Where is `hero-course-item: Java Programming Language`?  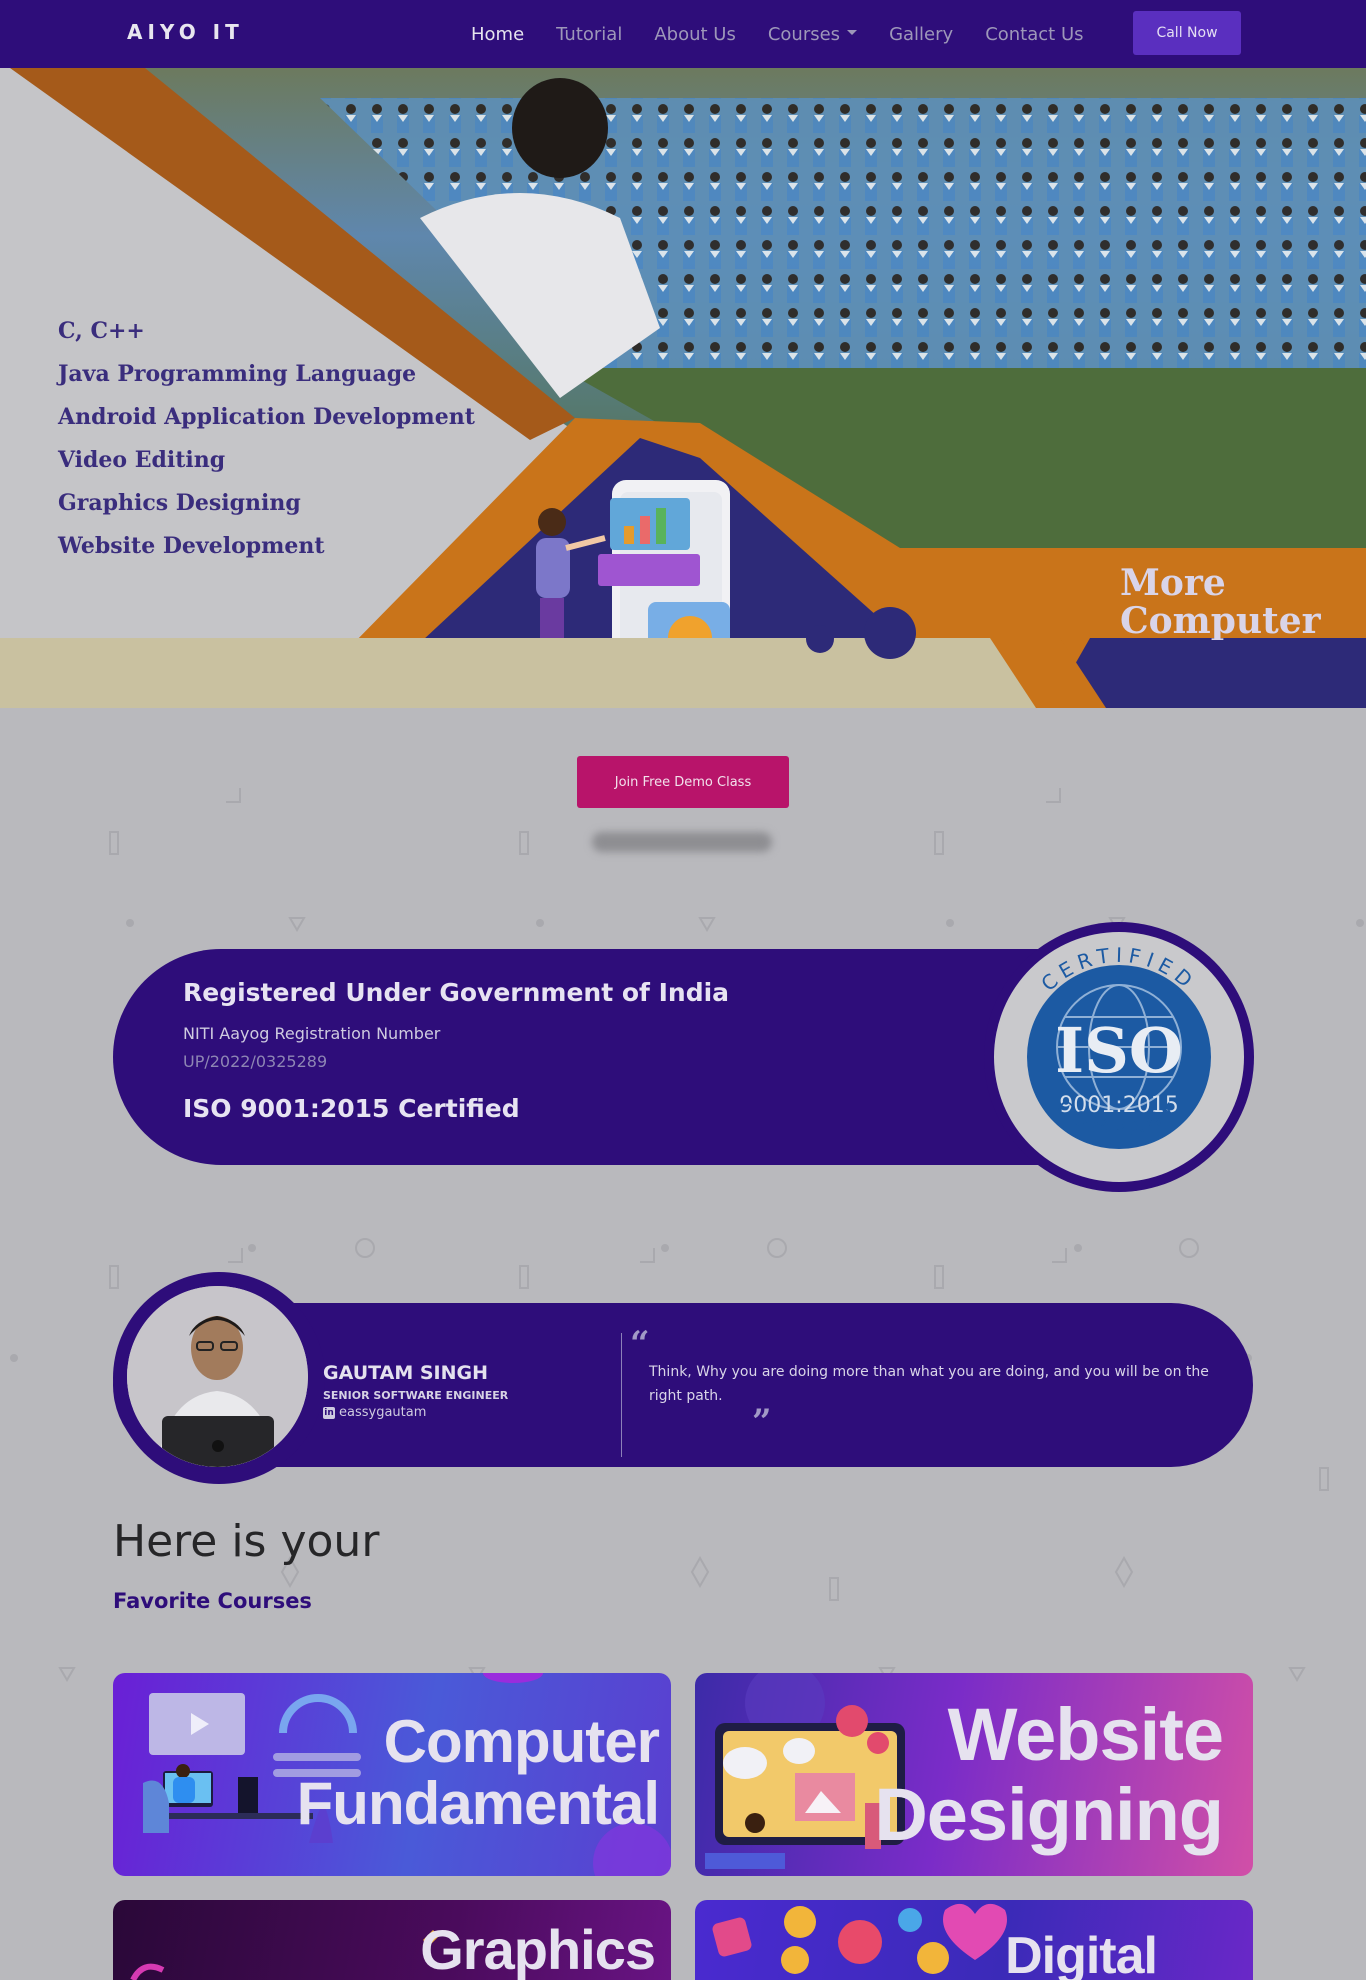 hero-course-item: Java Programming Language is located at coordinates (237, 374).